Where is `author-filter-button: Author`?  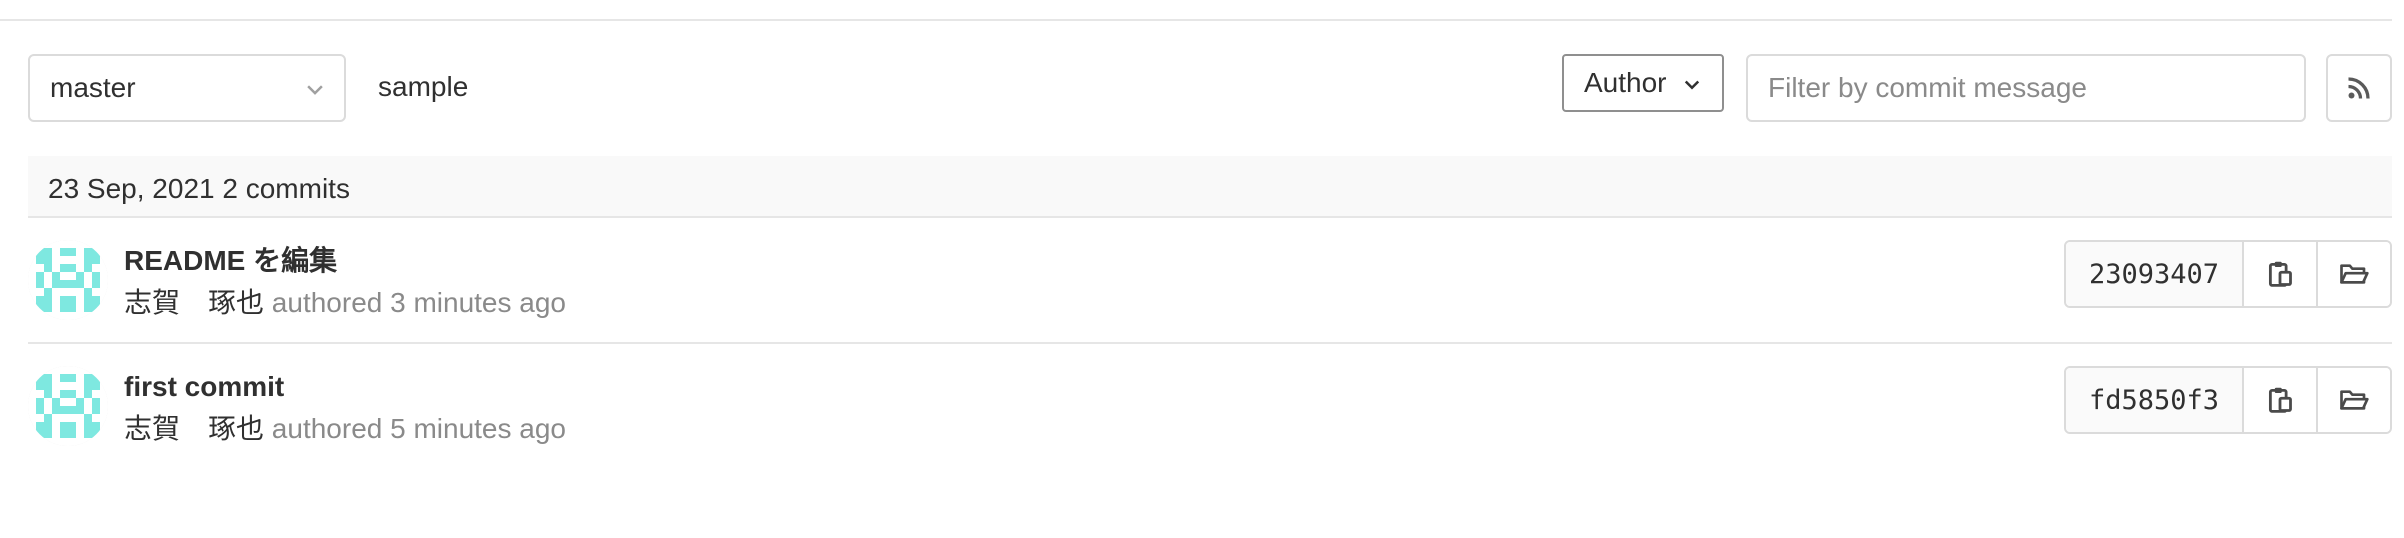 author-filter-button: Author is located at coordinates (1643, 83).